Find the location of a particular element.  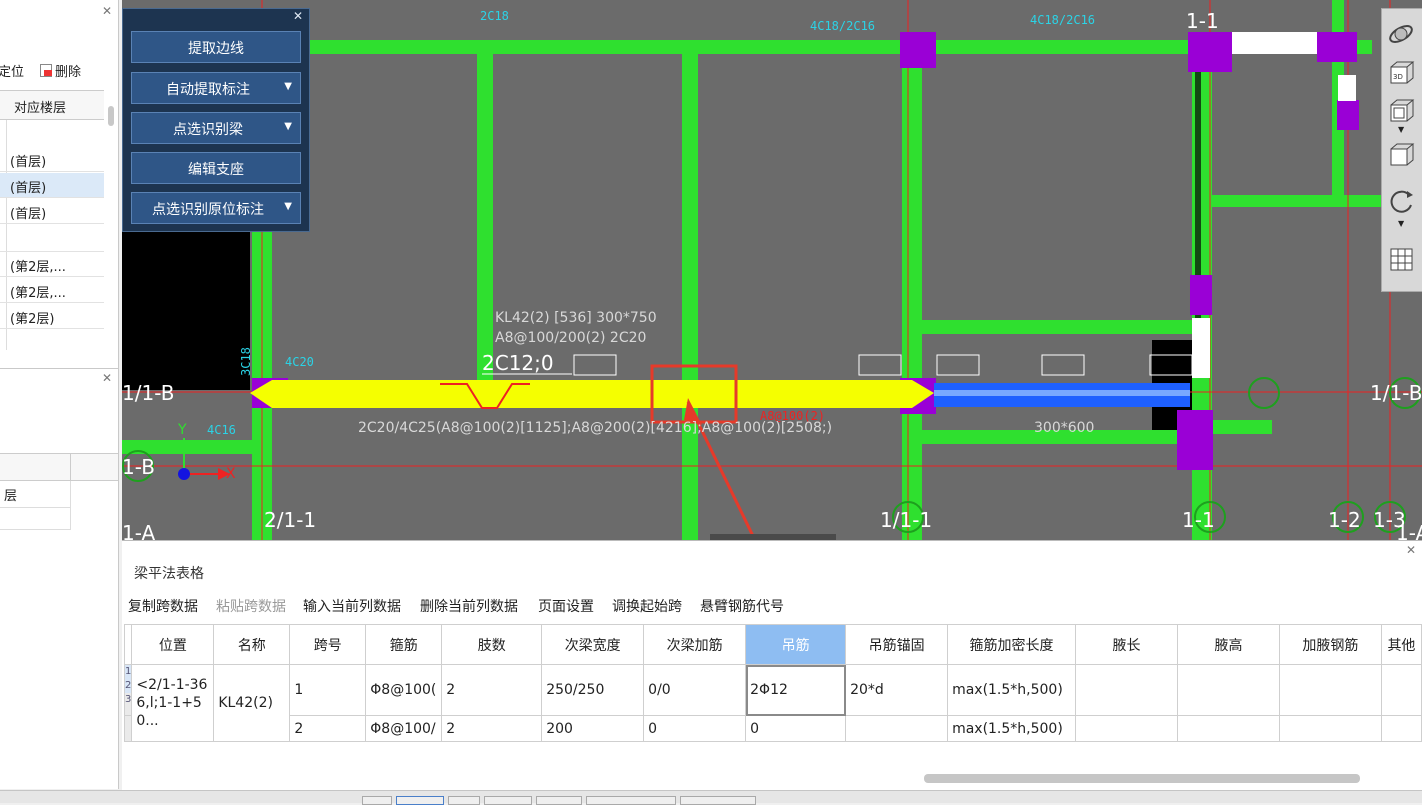

col-header: 其他 is located at coordinates (1401, 644).